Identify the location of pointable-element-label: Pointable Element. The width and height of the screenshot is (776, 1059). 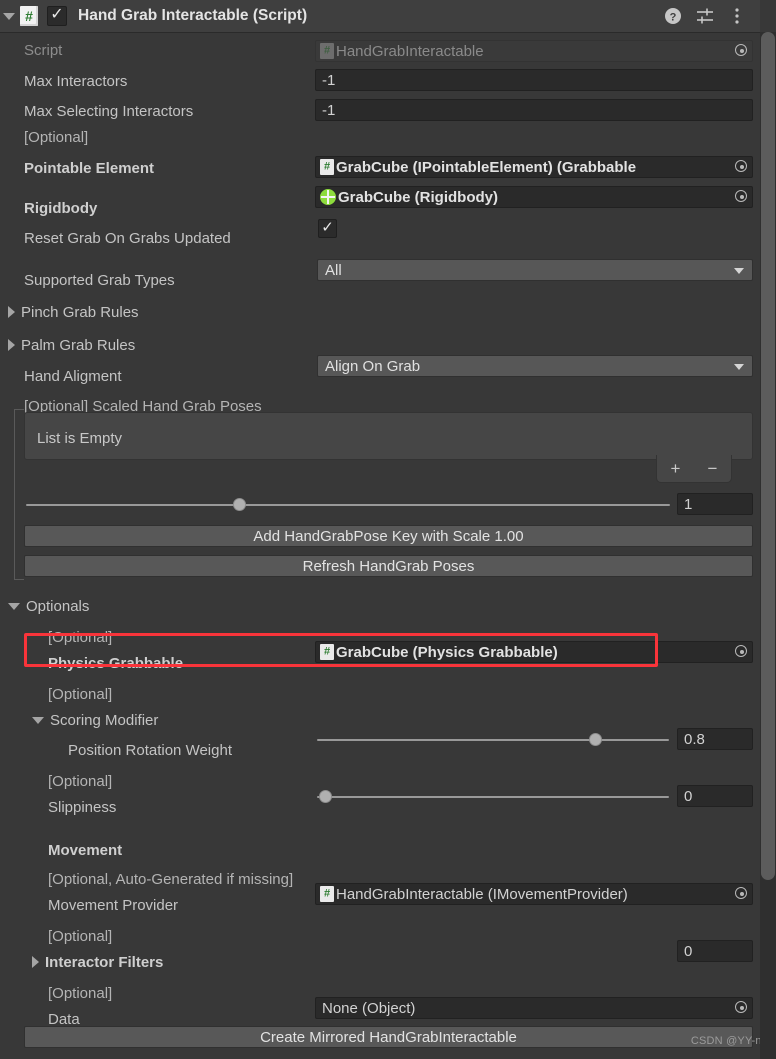
(89, 168).